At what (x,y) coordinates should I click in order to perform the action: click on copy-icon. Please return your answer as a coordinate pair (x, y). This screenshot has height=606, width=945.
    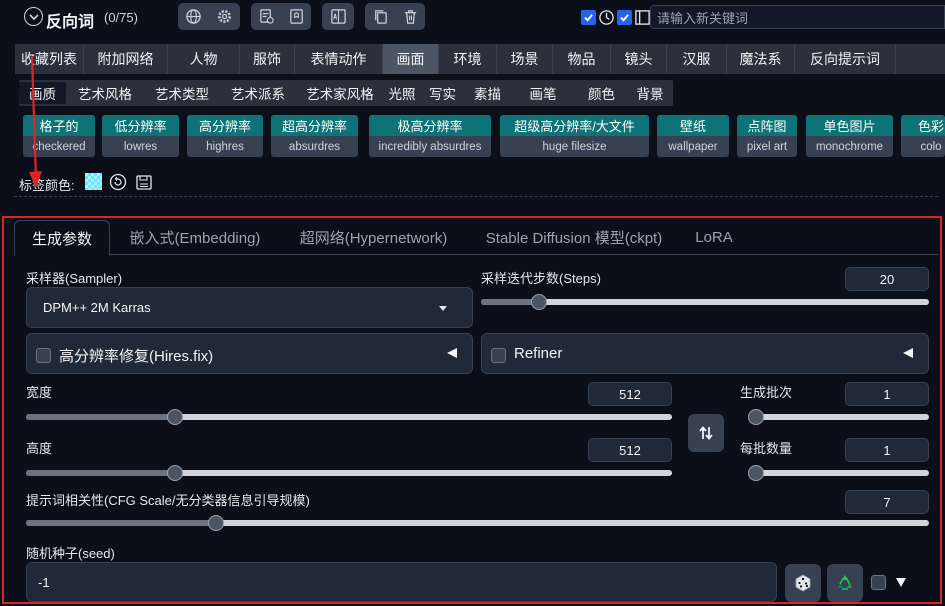
    Looking at the image, I should click on (380, 16).